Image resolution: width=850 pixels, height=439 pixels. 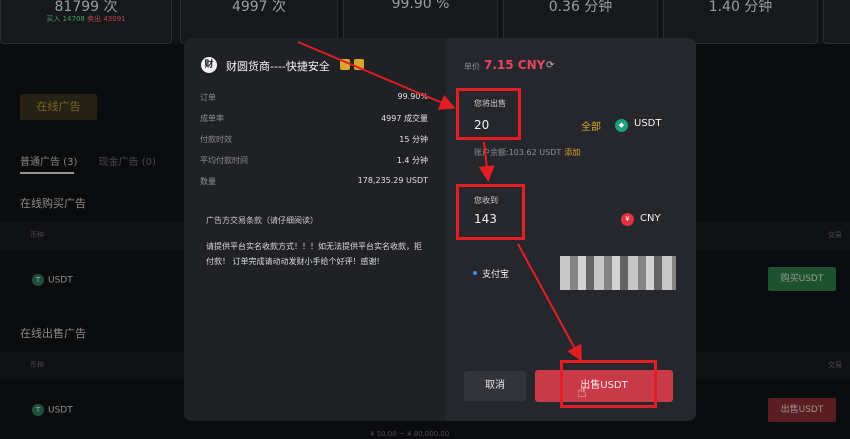 I want to click on arrow-to-sell-amount, so click(x=376, y=75).